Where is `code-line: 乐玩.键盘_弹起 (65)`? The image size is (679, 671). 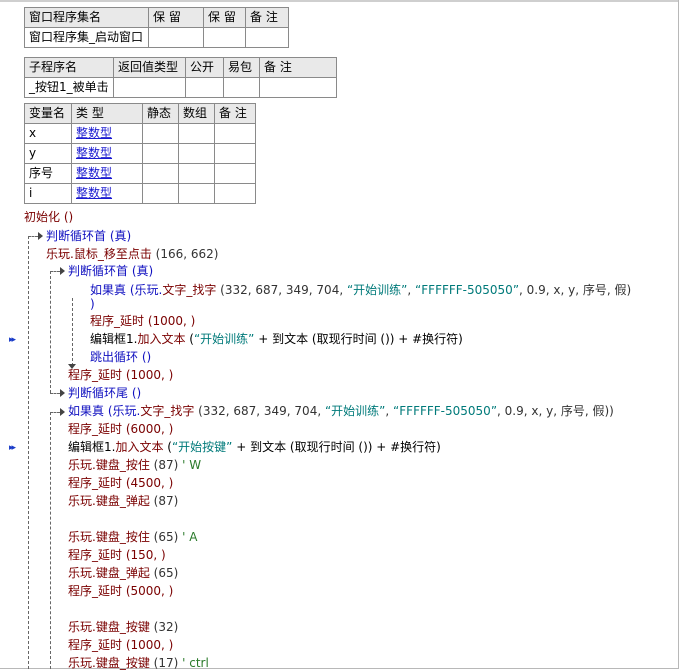
code-line: 乐玩.键盘_弹起 (65) is located at coordinates (123, 573).